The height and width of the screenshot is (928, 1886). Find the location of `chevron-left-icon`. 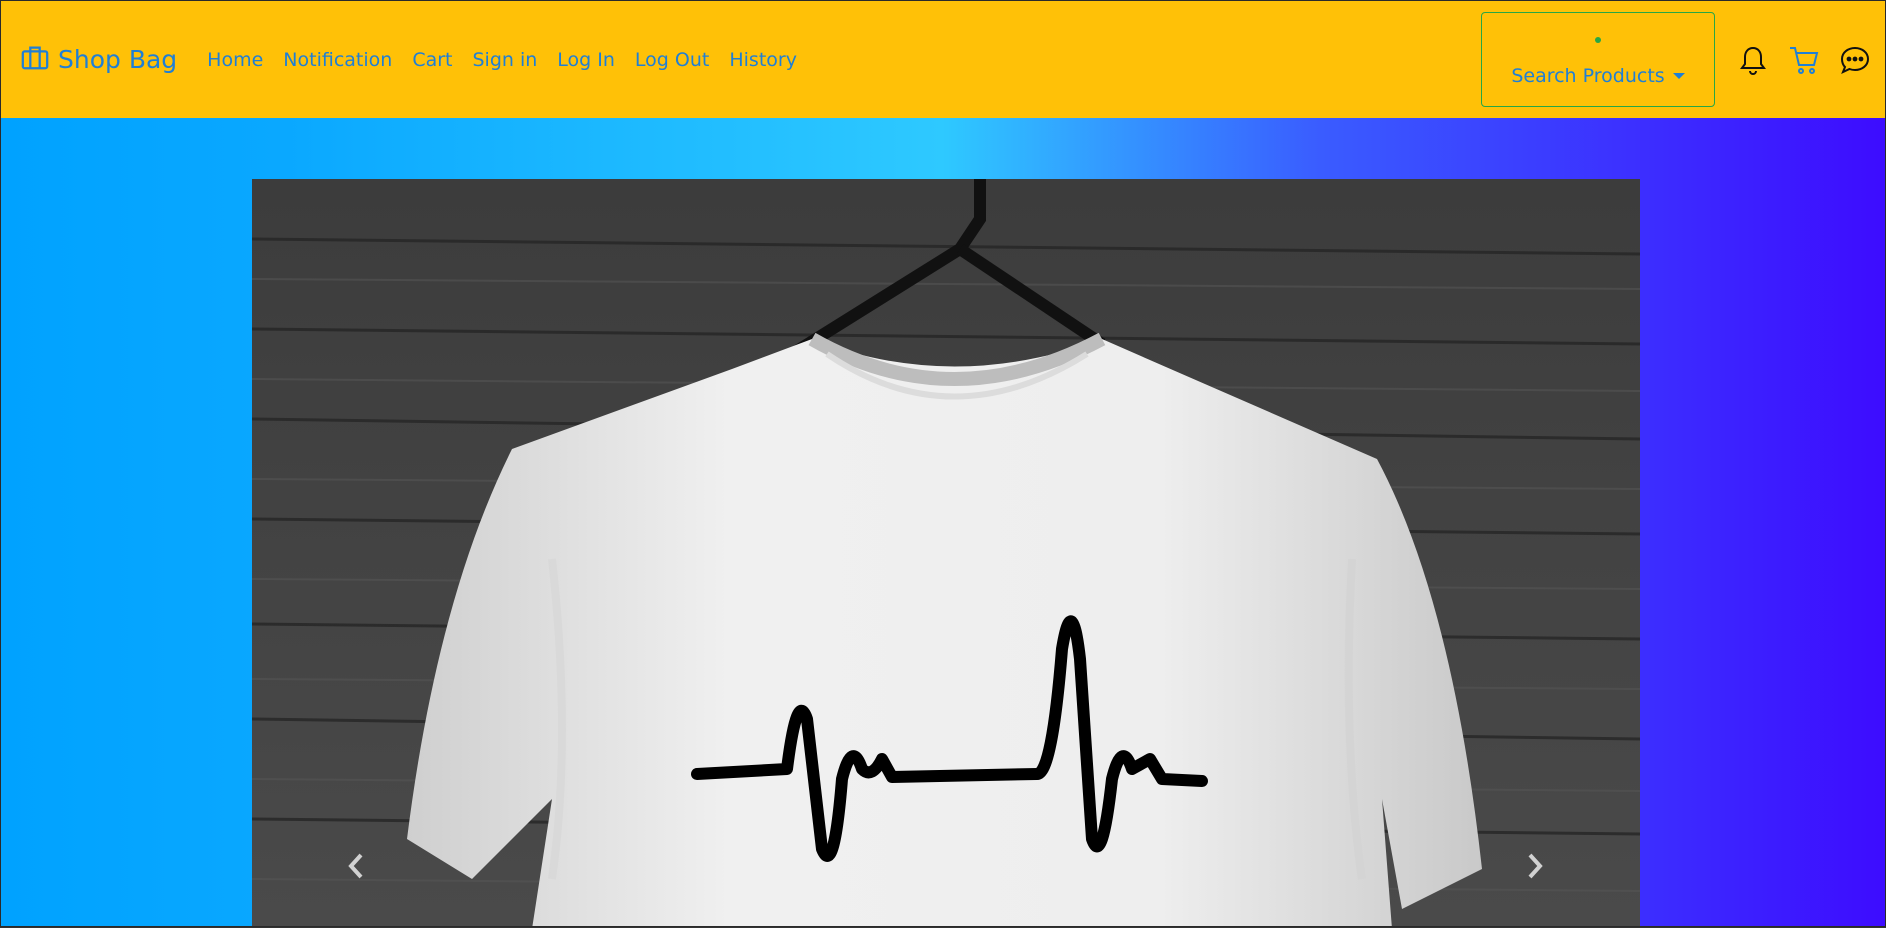

chevron-left-icon is located at coordinates (356, 866).